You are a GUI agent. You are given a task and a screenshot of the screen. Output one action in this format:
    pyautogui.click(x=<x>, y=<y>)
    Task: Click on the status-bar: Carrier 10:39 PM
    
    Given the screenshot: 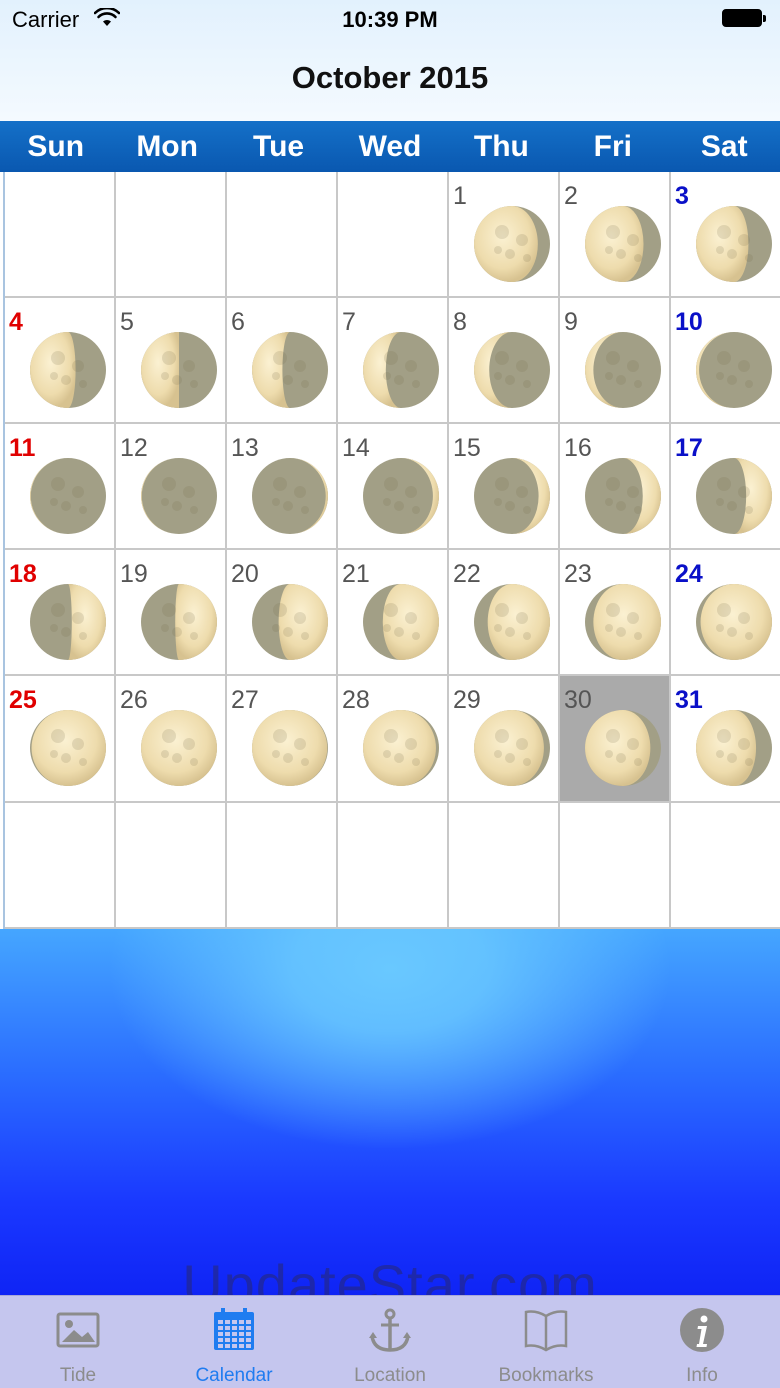 What is the action you would take?
    pyautogui.click(x=390, y=20)
    